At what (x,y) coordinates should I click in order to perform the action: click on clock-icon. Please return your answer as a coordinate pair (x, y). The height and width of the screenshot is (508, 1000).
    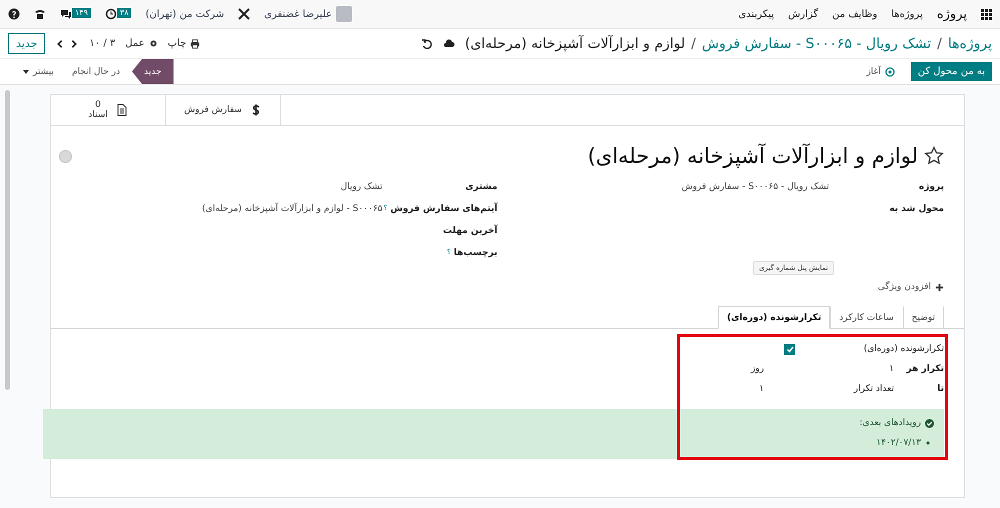
    Looking at the image, I should click on (110, 14).